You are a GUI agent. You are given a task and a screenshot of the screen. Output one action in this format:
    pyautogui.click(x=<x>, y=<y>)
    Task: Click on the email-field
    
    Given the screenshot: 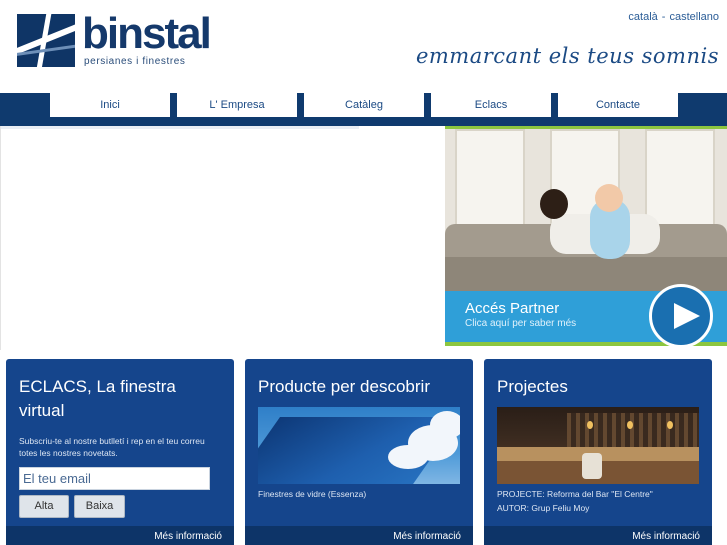 What is the action you would take?
    pyautogui.click(x=114, y=478)
    